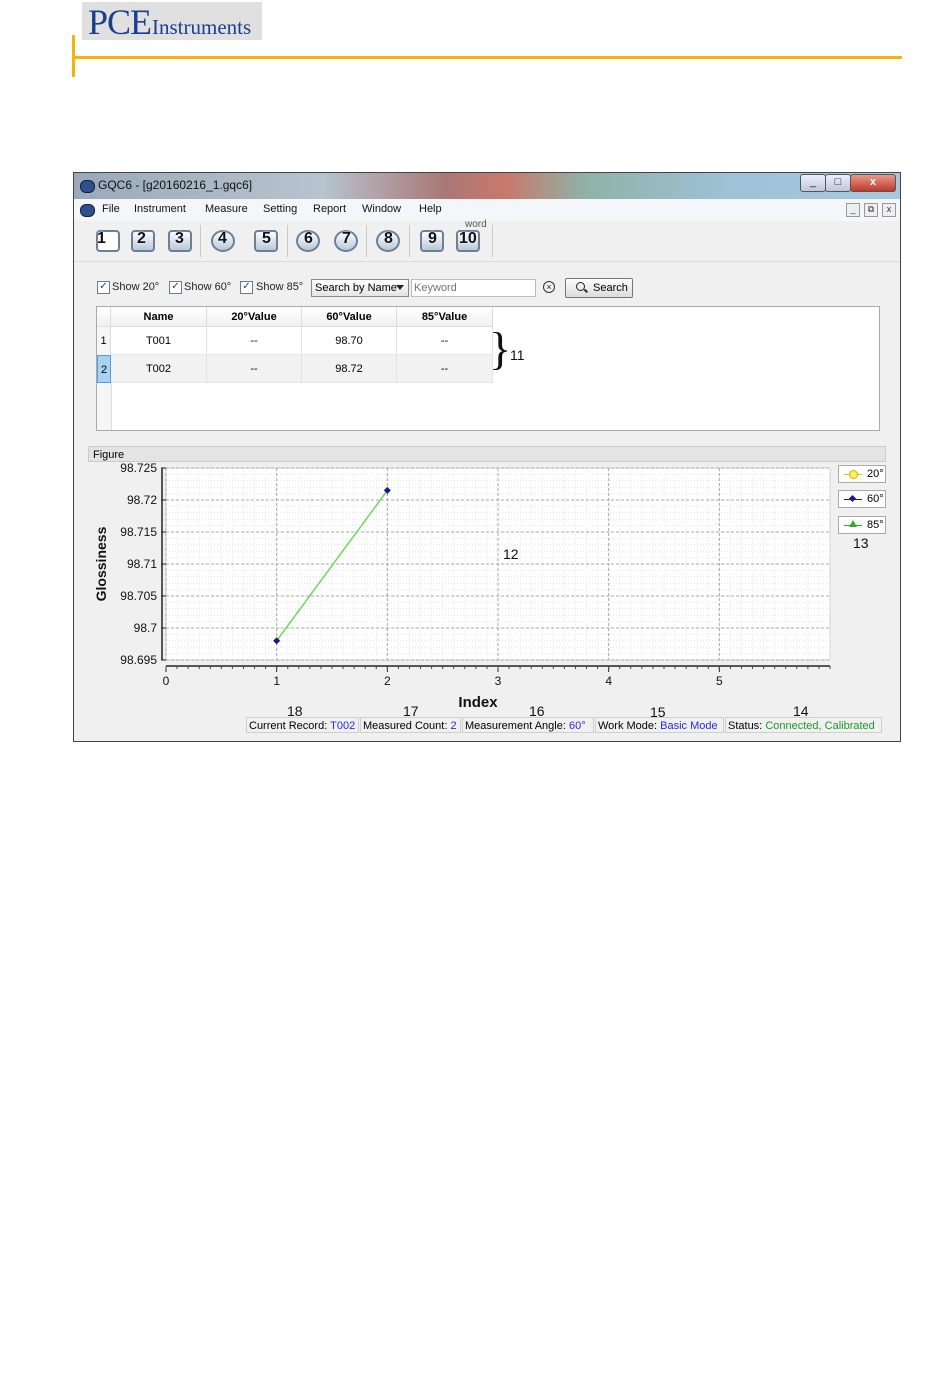 The width and height of the screenshot is (950, 1387). I want to click on menu-measure: Measure, so click(226, 209).